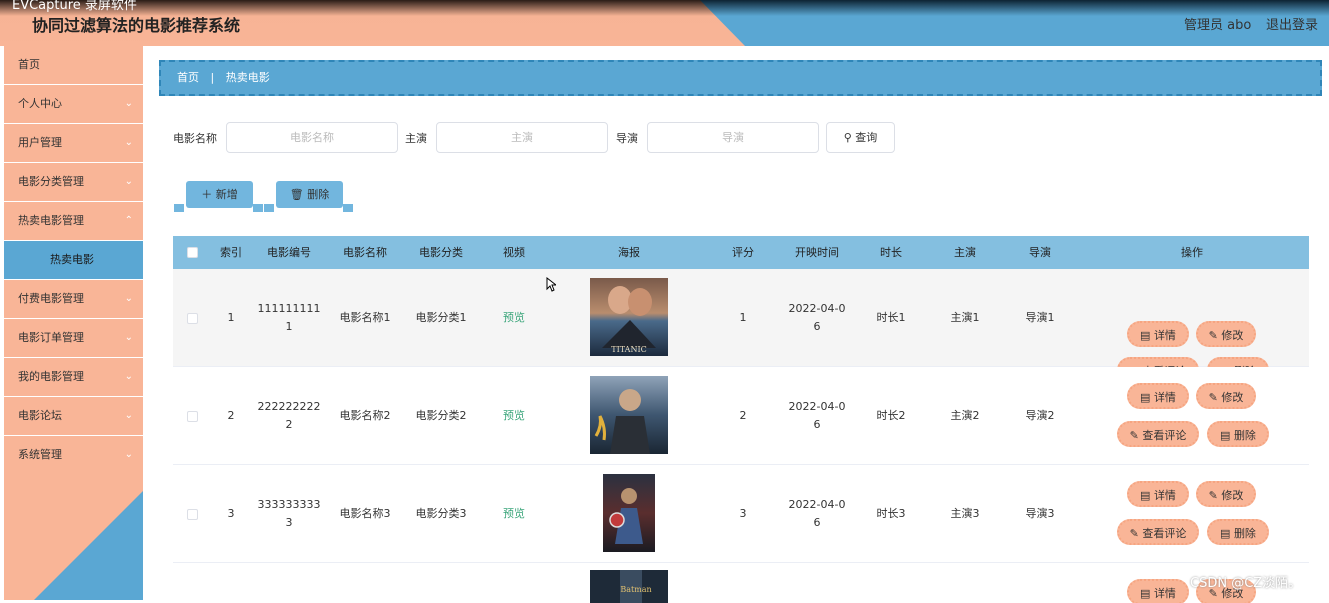 The width and height of the screenshot is (1329, 603). Describe the element at coordinates (817, 424) in the screenshot. I see `release-date-text: 6` at that location.